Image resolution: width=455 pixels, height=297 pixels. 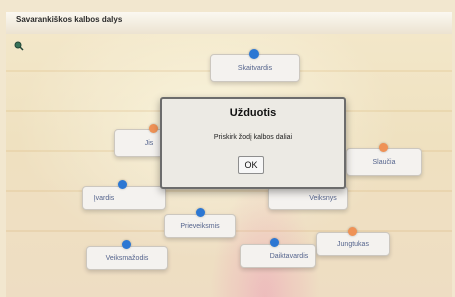 What do you see at coordinates (69, 19) in the screenshot?
I see `window-title: Savarankiškos kalbos dalys` at bounding box center [69, 19].